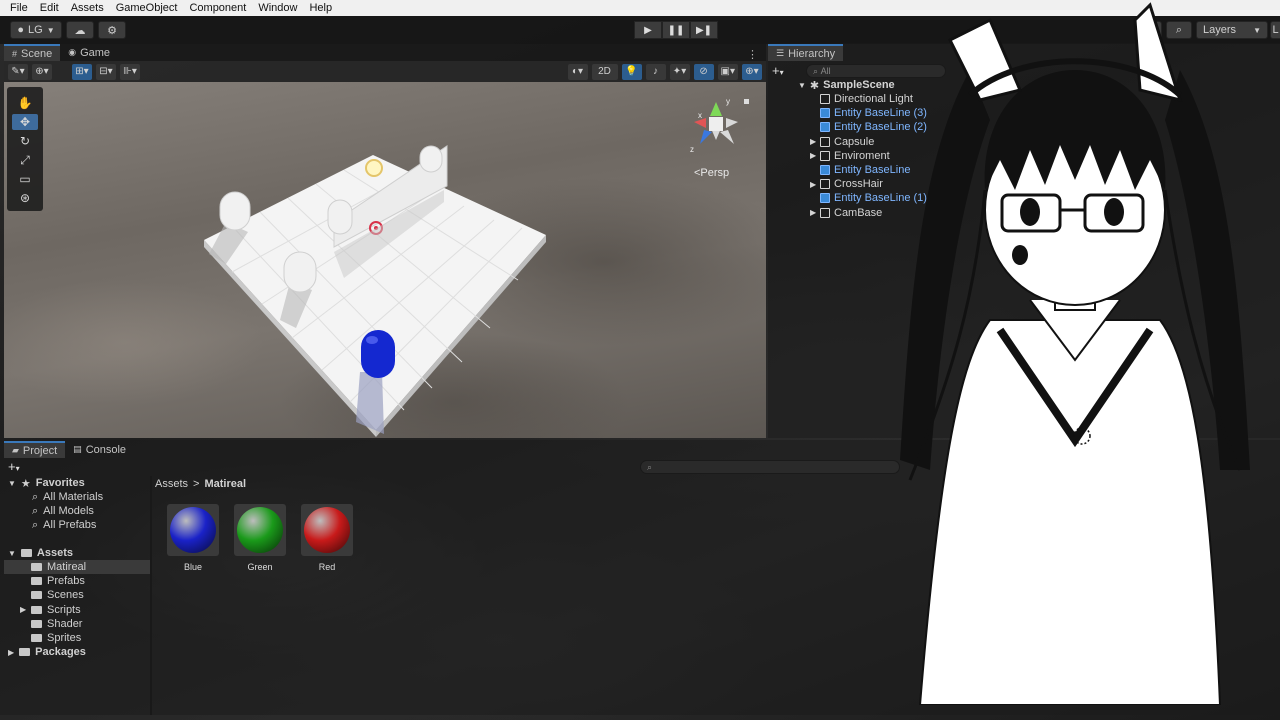 Image resolution: width=1280 pixels, height=720 pixels. I want to click on asset-folder-item: Sprites, so click(50, 638).